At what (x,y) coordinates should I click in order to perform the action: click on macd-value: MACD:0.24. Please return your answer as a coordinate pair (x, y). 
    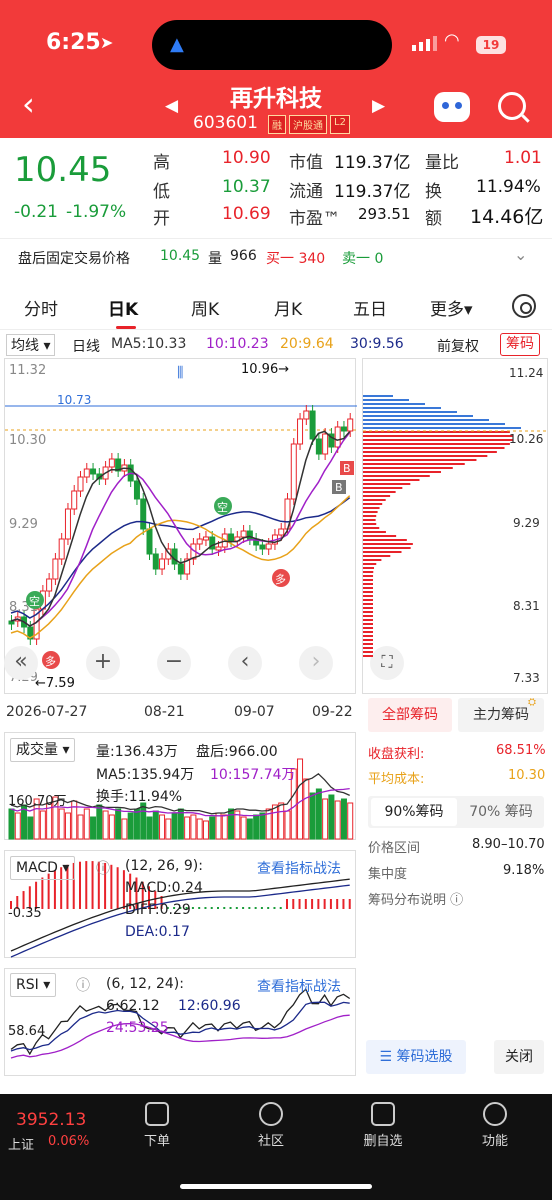
    Looking at the image, I should click on (164, 888).